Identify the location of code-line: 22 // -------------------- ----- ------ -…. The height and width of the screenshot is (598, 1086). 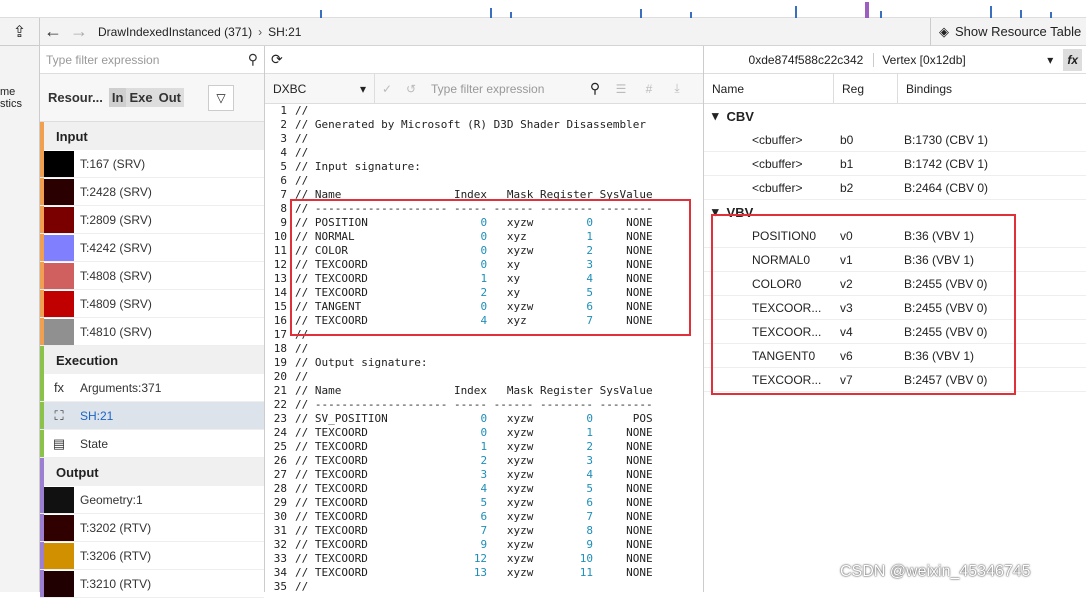
(484, 405).